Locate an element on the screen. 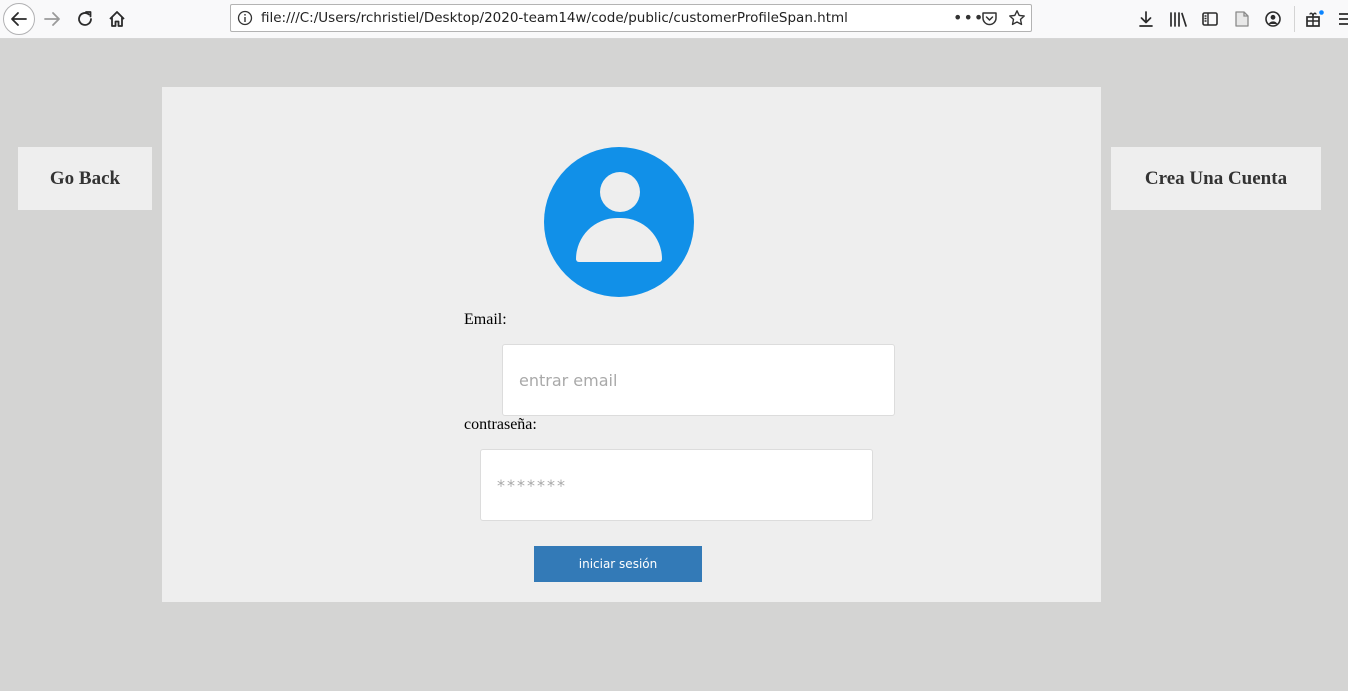 The width and height of the screenshot is (1348, 691). avatar-body is located at coordinates (619, 240).